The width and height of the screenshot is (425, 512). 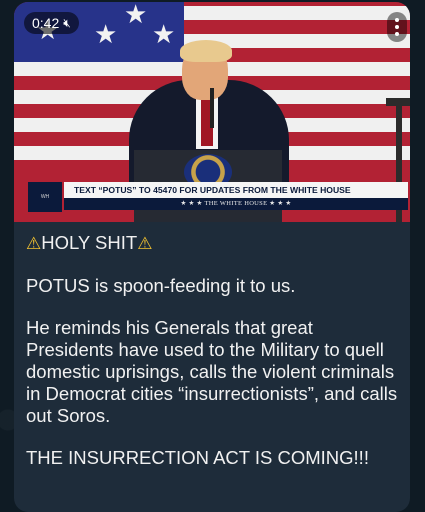 What do you see at coordinates (46, 23) in the screenshot?
I see `timer-label: 0:42` at bounding box center [46, 23].